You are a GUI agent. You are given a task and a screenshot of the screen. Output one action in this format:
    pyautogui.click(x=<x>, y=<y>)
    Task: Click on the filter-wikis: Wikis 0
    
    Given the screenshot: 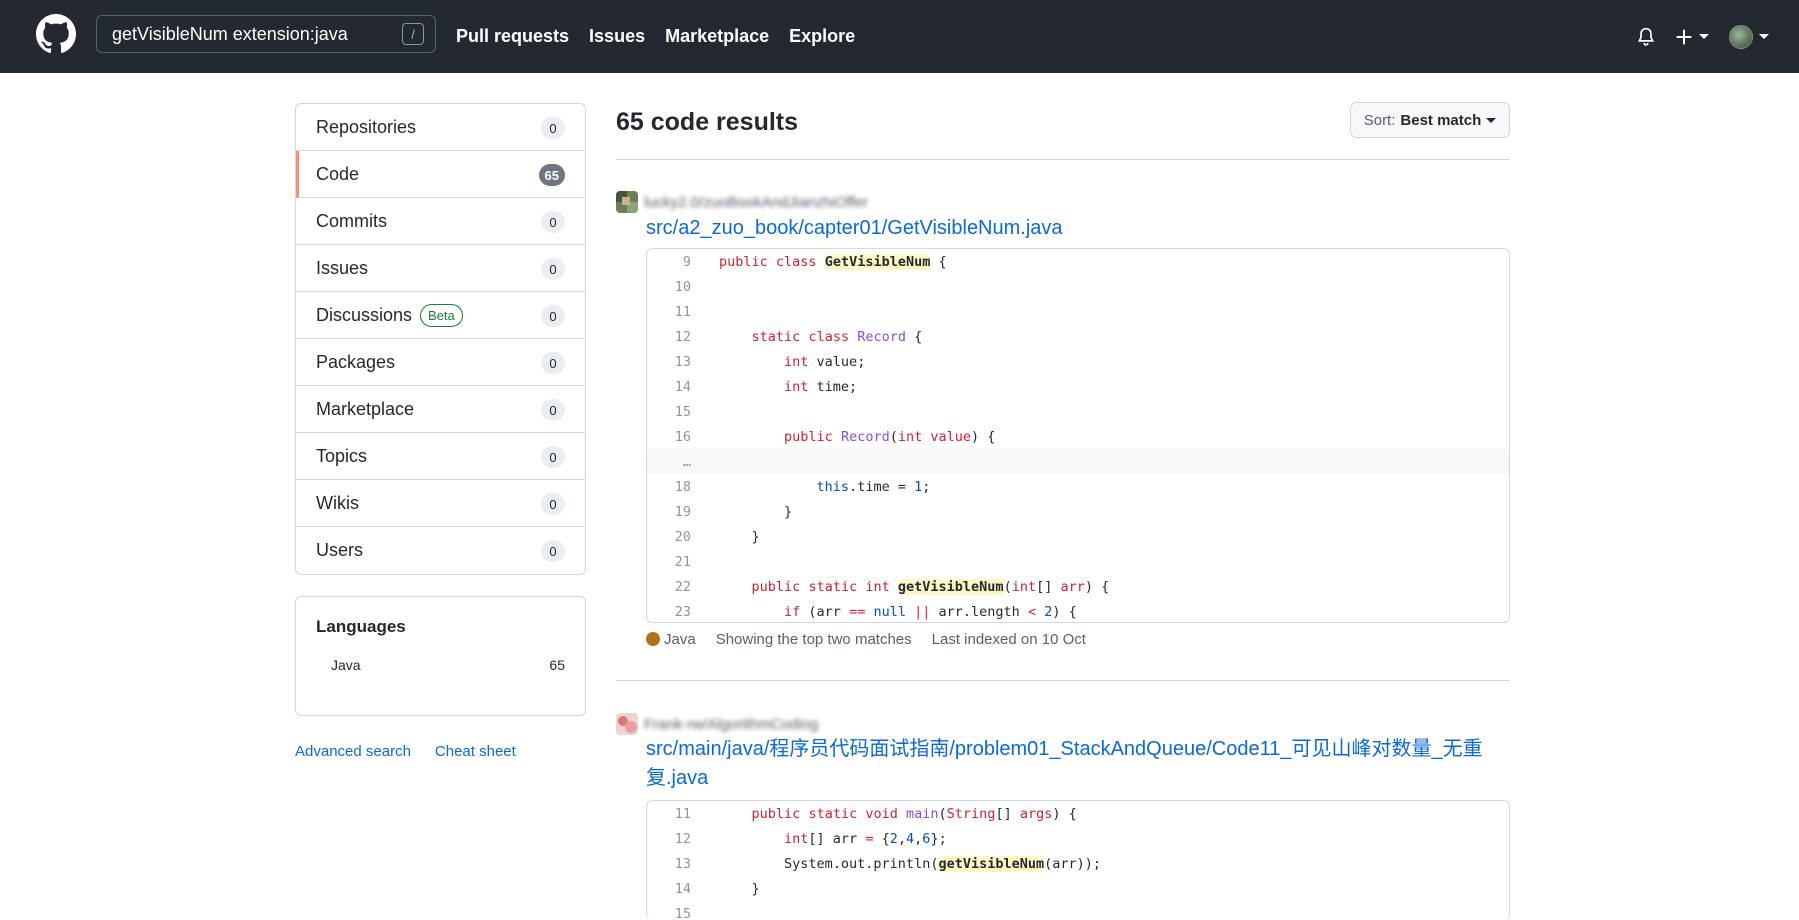 What is the action you would take?
    pyautogui.click(x=440, y=503)
    